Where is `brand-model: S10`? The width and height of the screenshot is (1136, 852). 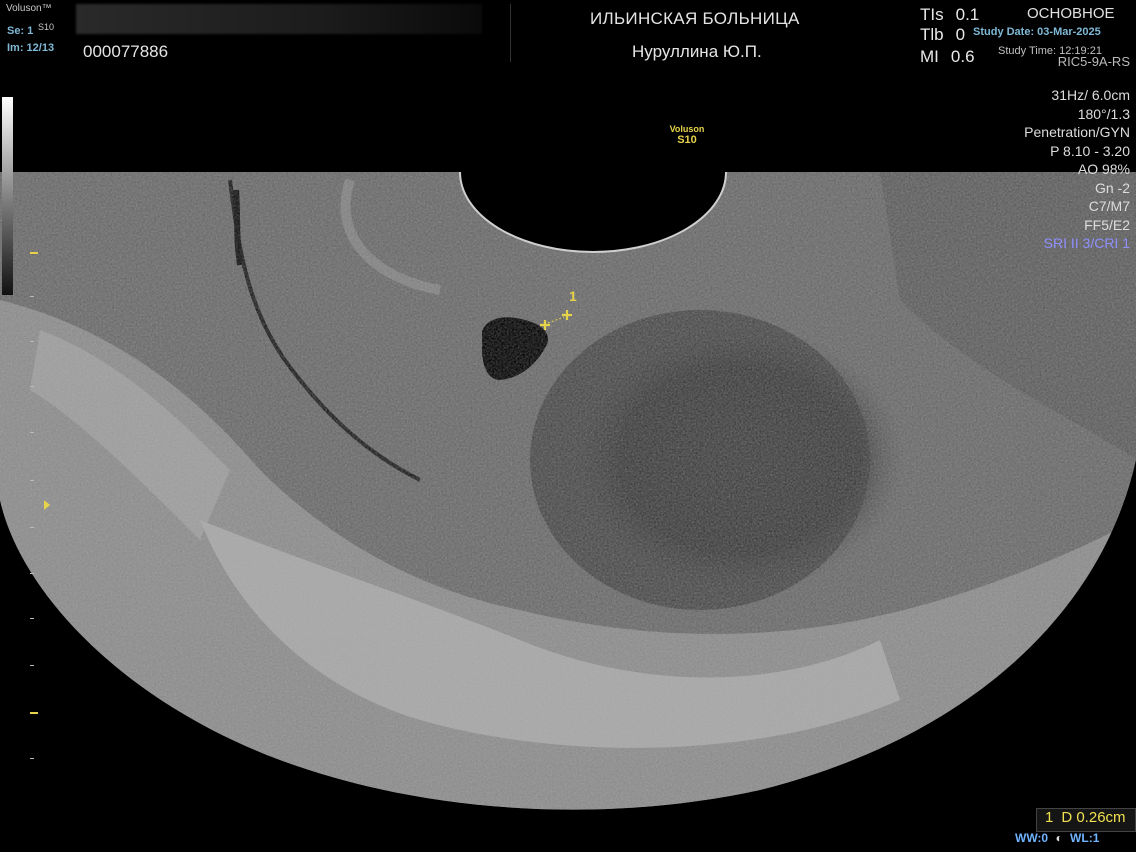 brand-model: S10 is located at coordinates (46, 27).